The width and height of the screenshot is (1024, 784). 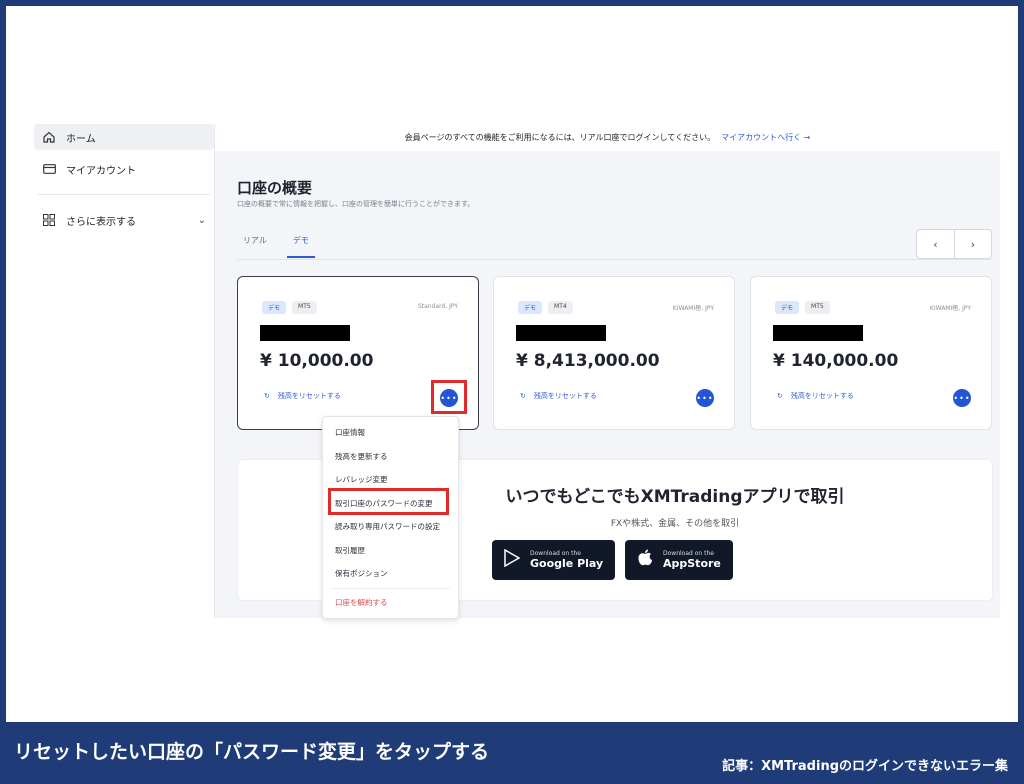 I want to click on google-play-button: Download on the Google Play, so click(x=554, y=560).